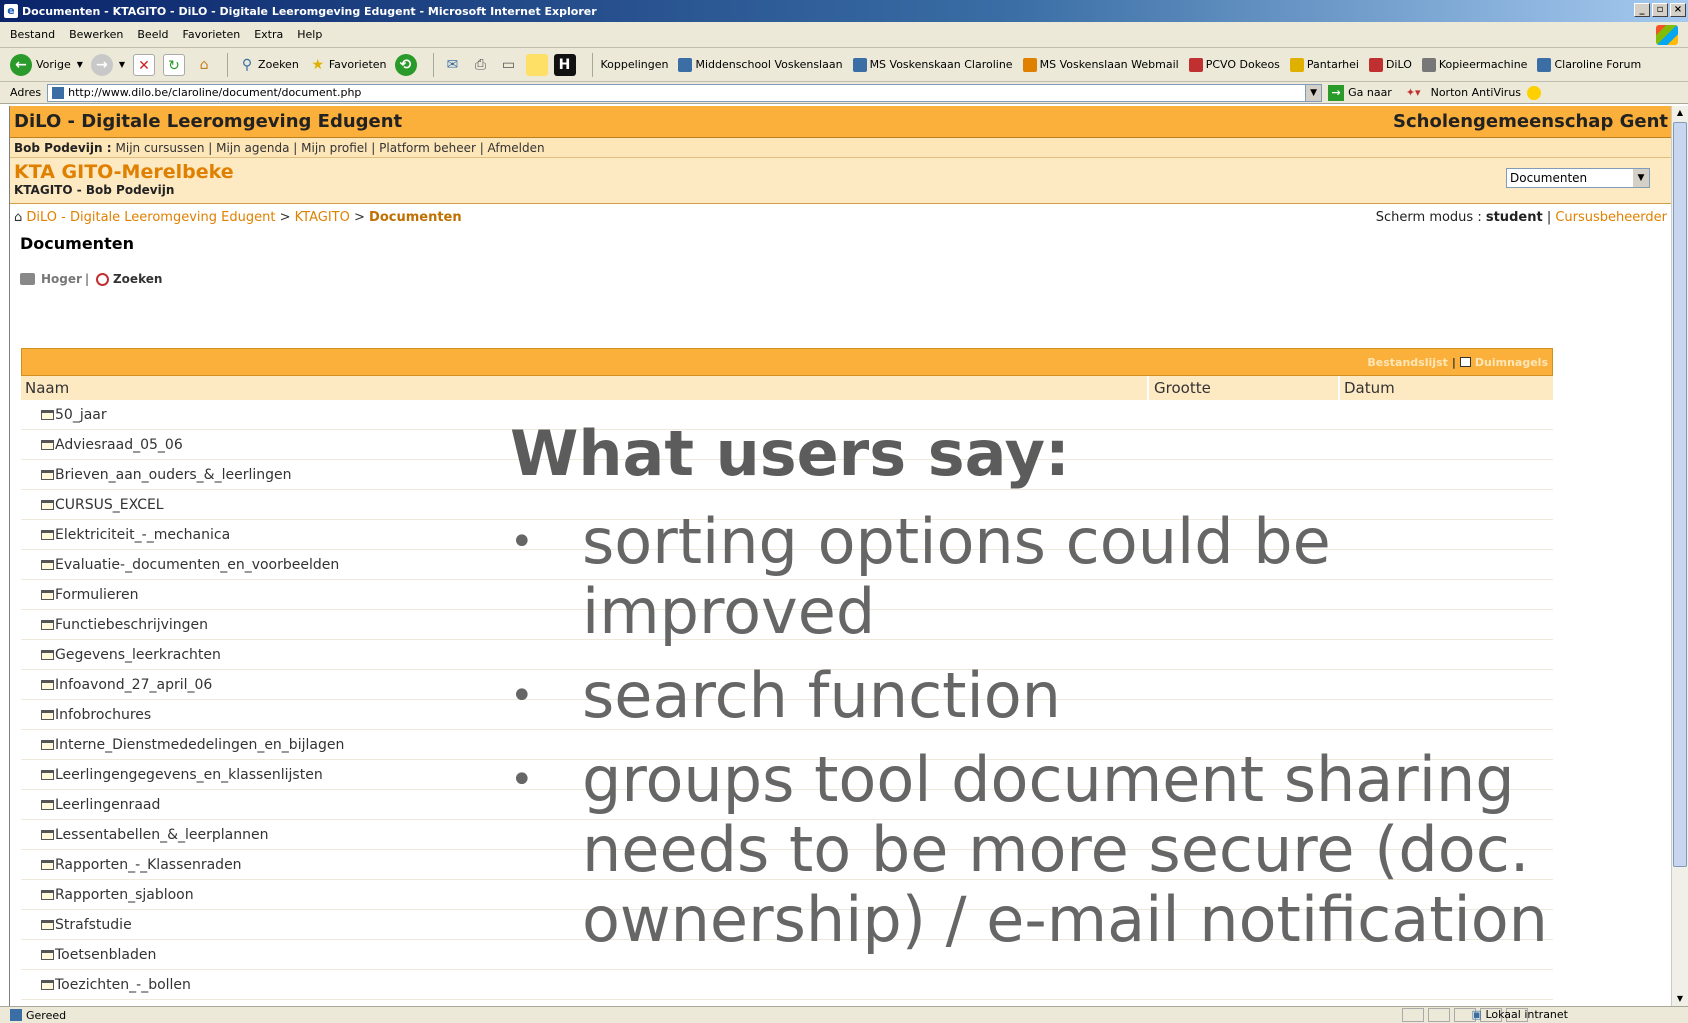 This screenshot has width=1688, height=1023. What do you see at coordinates (1511, 362) in the screenshot?
I see `thumbnails-link: Duimnagels` at bounding box center [1511, 362].